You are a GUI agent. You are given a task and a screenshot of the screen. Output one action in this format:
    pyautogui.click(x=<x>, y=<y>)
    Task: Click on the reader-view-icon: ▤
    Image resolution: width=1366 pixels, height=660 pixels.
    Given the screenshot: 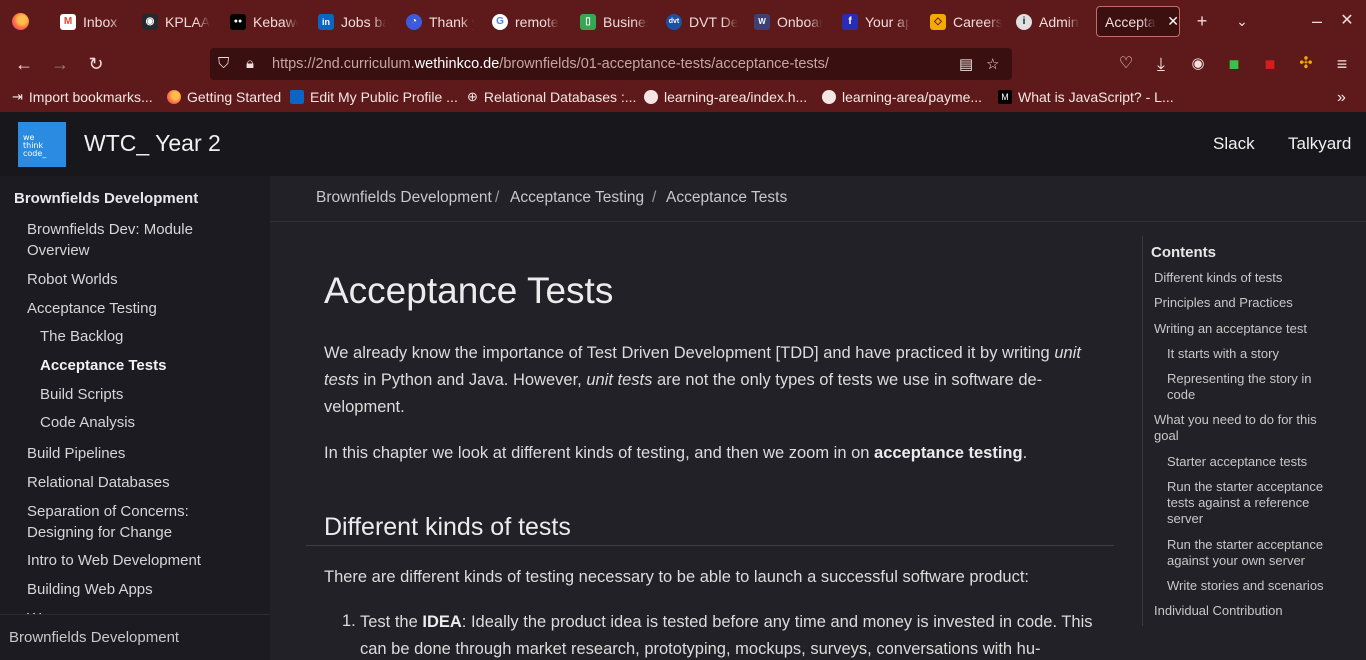 What is the action you would take?
    pyautogui.click(x=966, y=64)
    